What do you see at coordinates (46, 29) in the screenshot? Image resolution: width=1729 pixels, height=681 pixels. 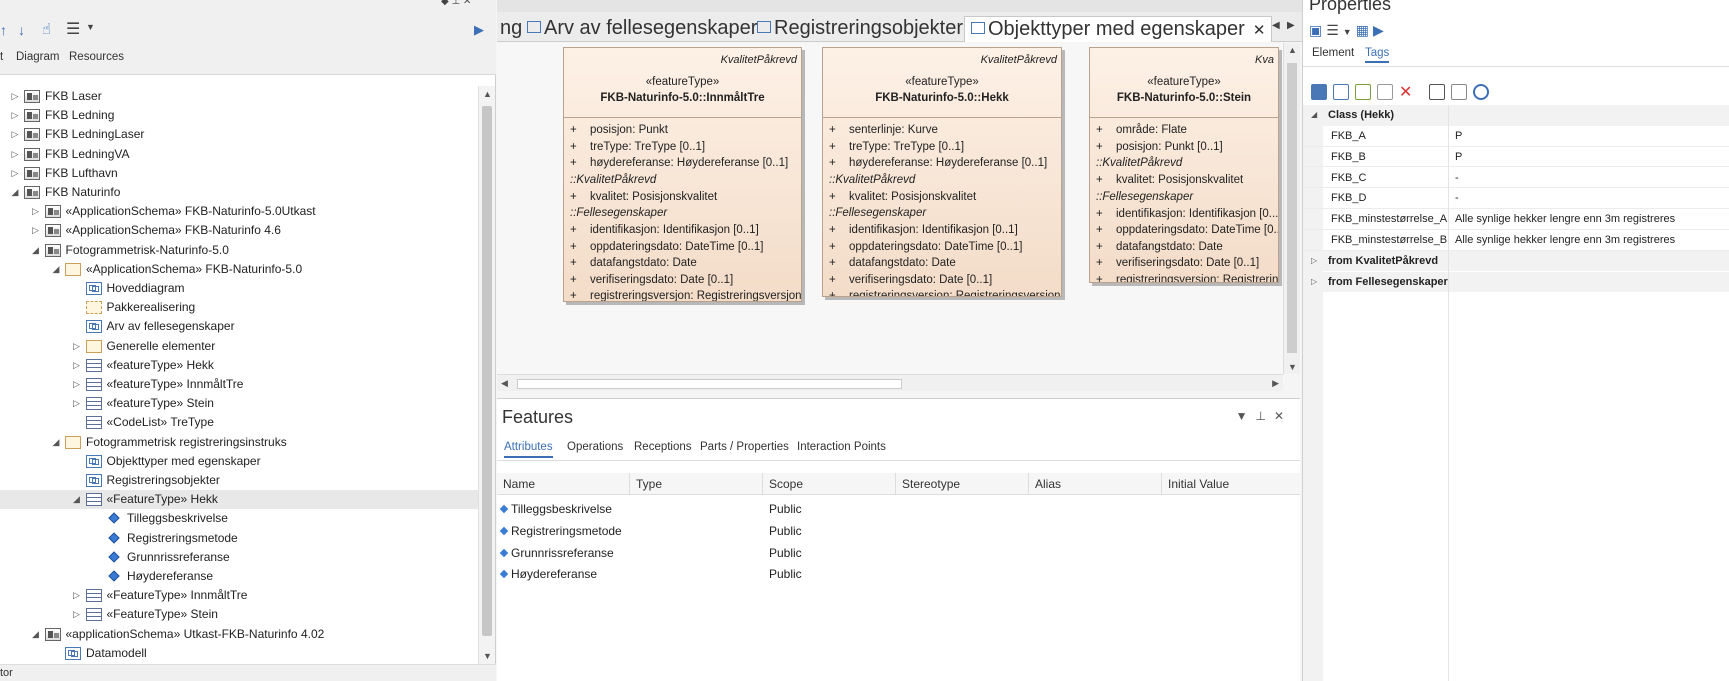 I see `locate-icon: ☝` at bounding box center [46, 29].